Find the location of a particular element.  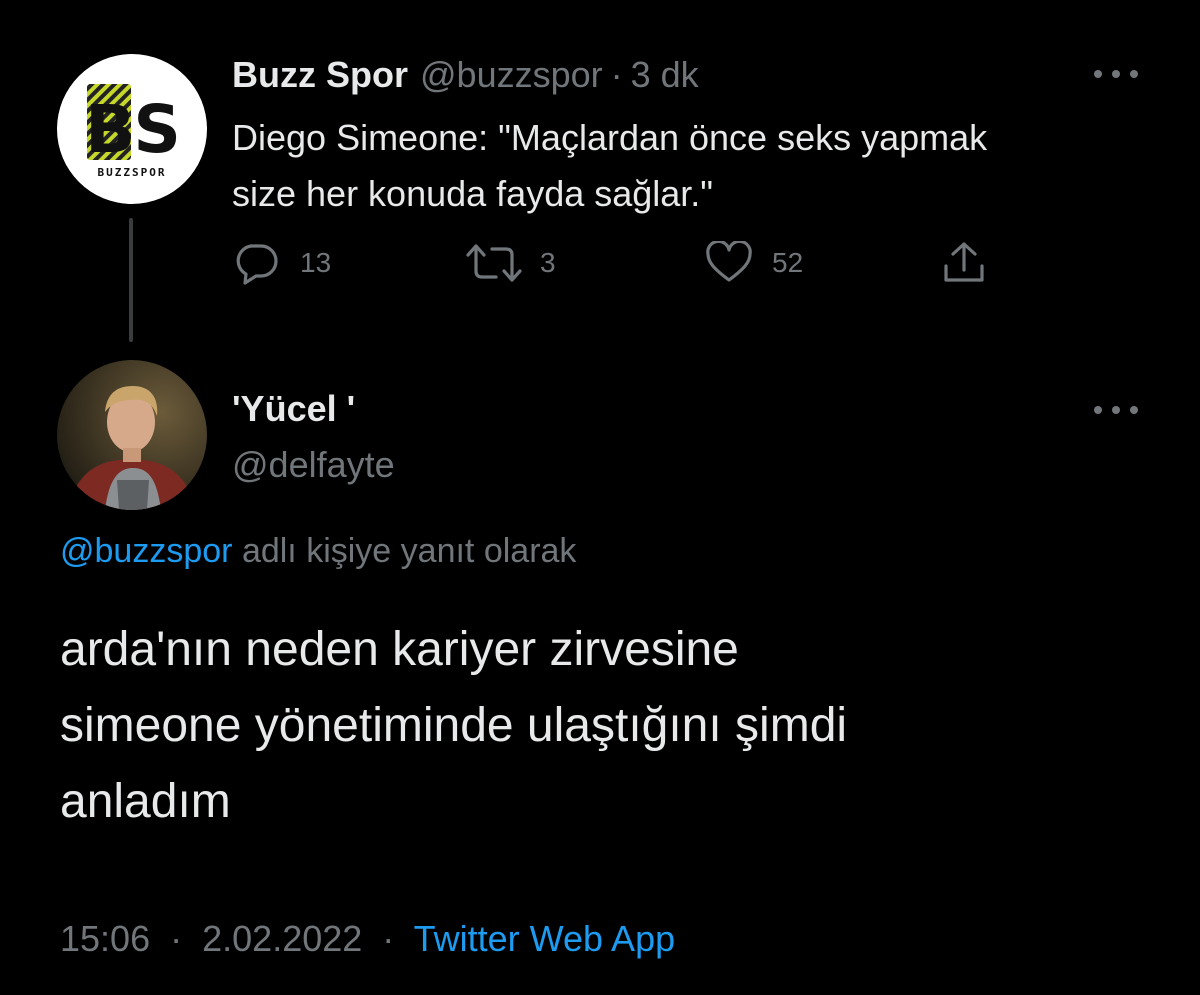

buzzspor-avatar: BS BUZZSPOR is located at coordinates (132, 129).